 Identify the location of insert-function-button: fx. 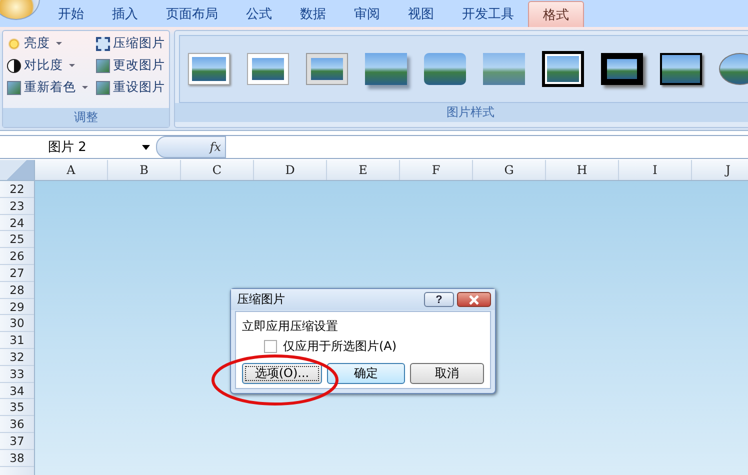
(191, 147).